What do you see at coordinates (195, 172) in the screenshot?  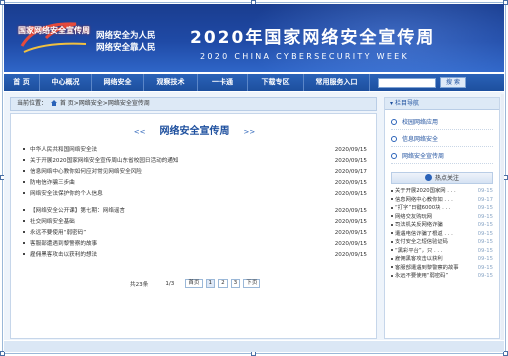 I see `list-item: 信息网络中心教你如何应对常见网络安全风险 2020/09/17` at bounding box center [195, 172].